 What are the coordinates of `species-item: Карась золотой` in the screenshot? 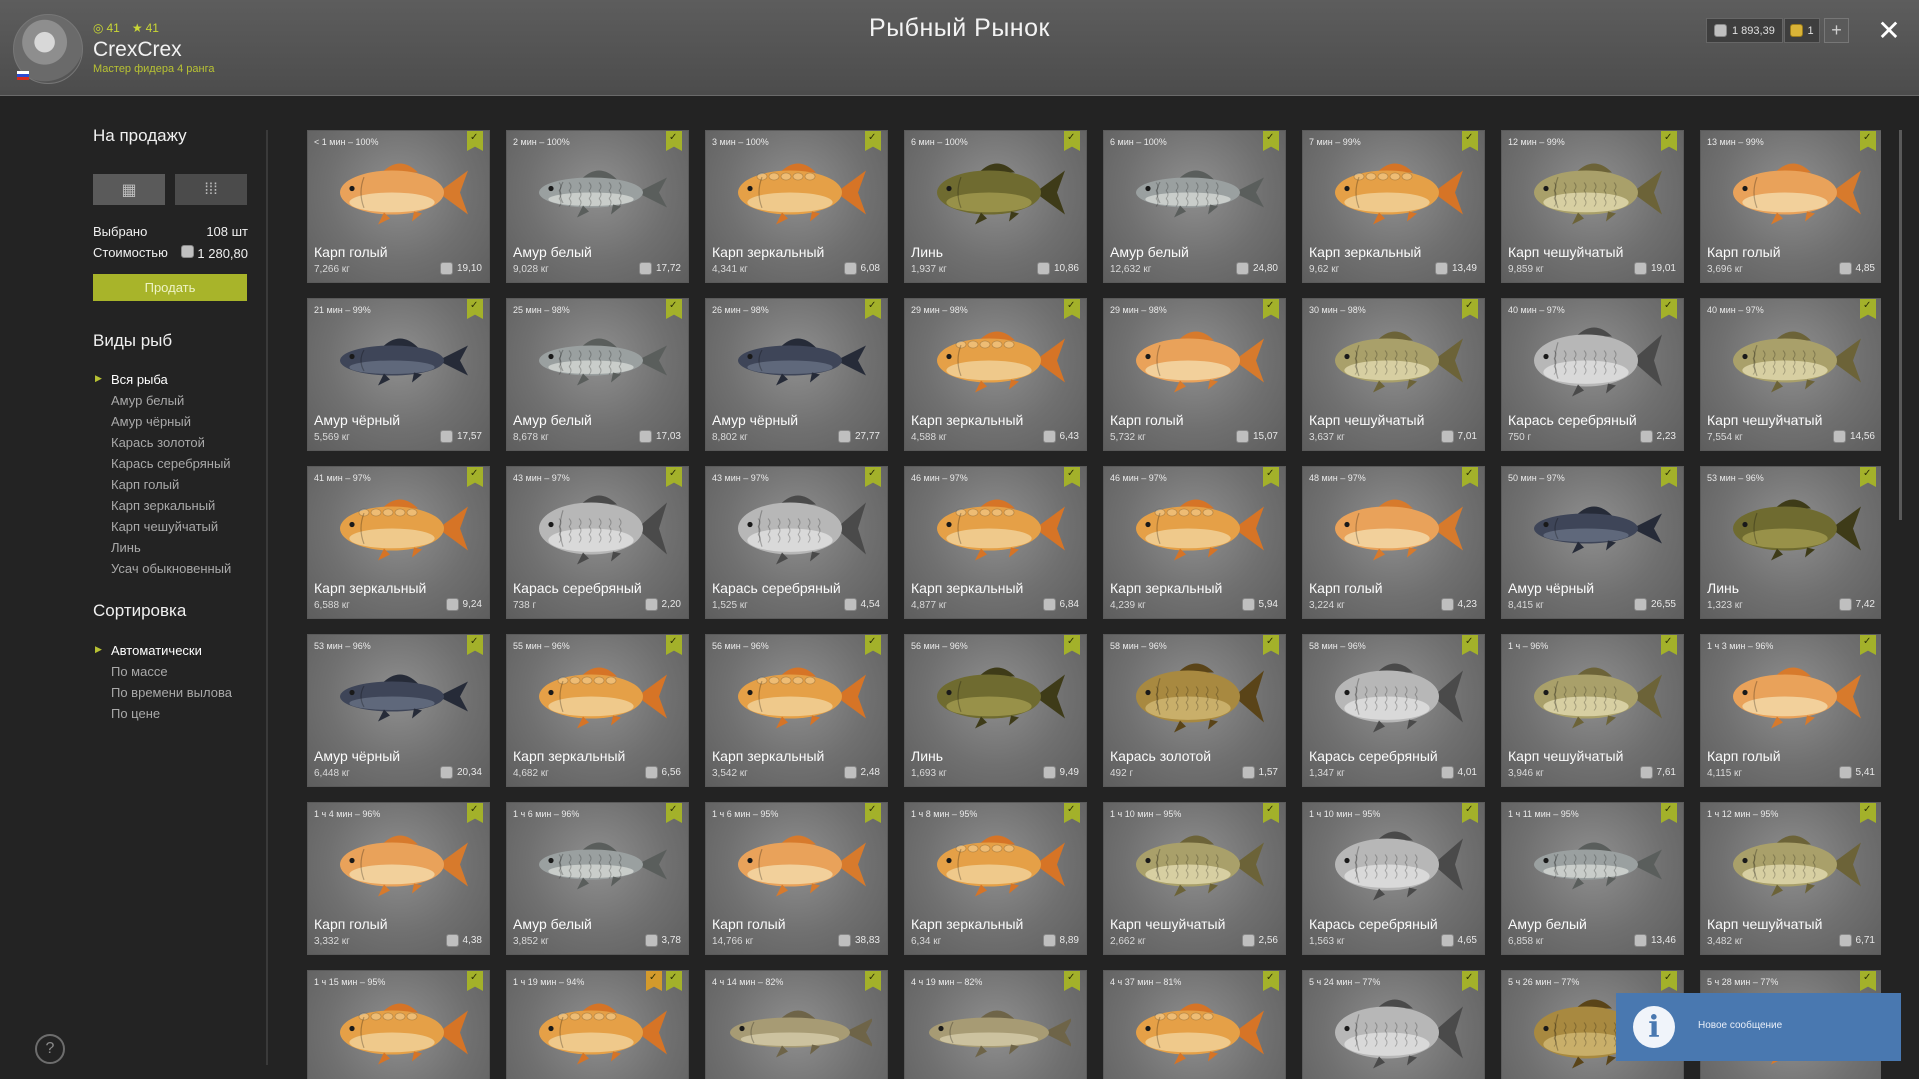 It's located at (162, 445).